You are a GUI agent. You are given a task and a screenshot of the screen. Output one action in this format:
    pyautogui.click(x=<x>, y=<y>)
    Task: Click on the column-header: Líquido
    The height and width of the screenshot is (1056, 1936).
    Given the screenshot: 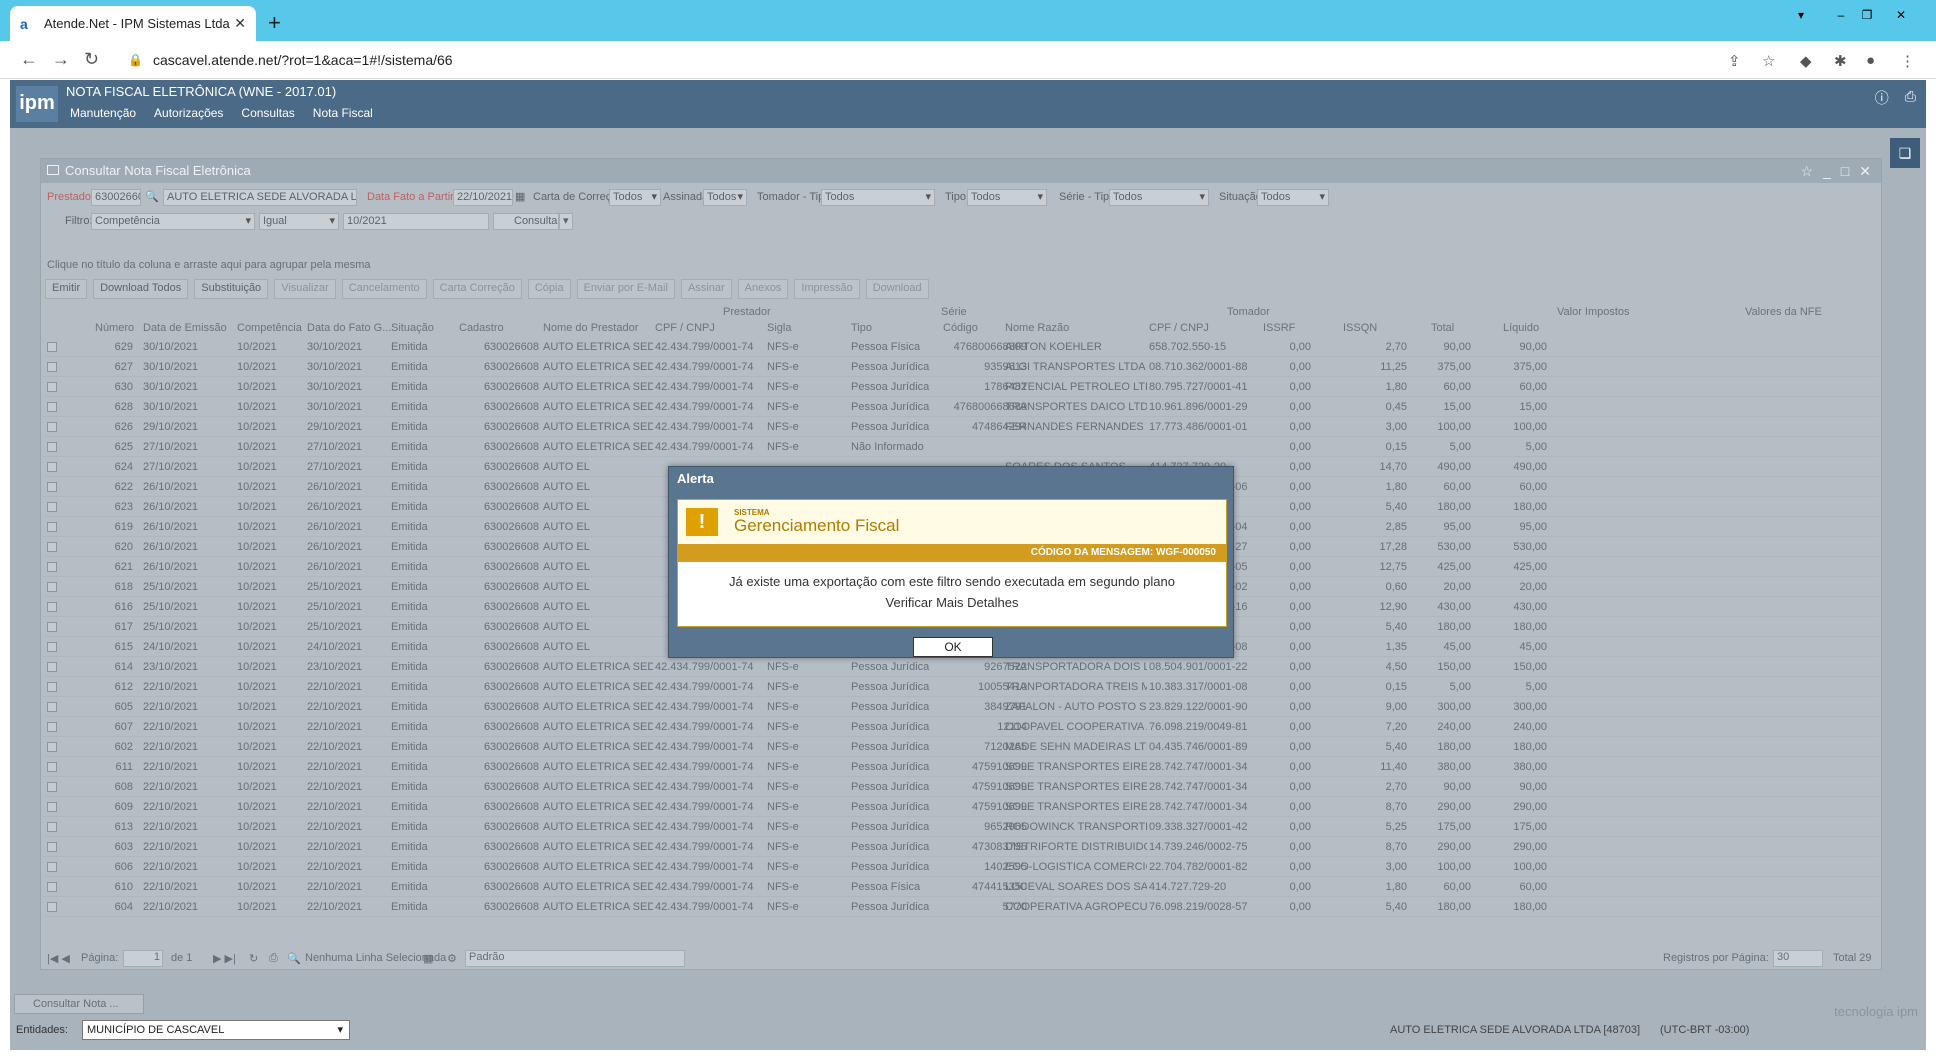 What is the action you would take?
    pyautogui.click(x=1521, y=328)
    